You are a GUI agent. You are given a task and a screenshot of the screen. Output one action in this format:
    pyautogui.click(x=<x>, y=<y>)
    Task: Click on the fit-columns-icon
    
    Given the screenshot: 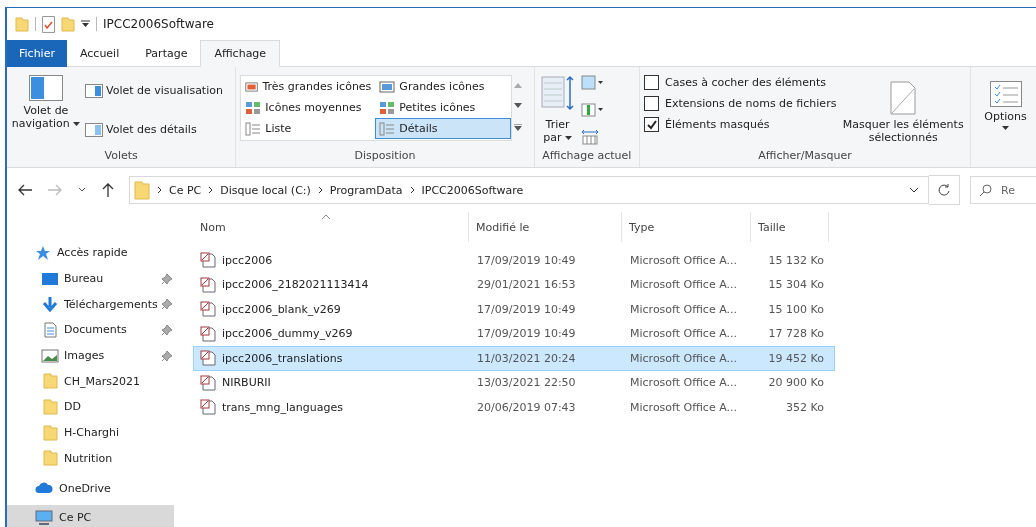 What is the action you would take?
    pyautogui.click(x=589, y=136)
    